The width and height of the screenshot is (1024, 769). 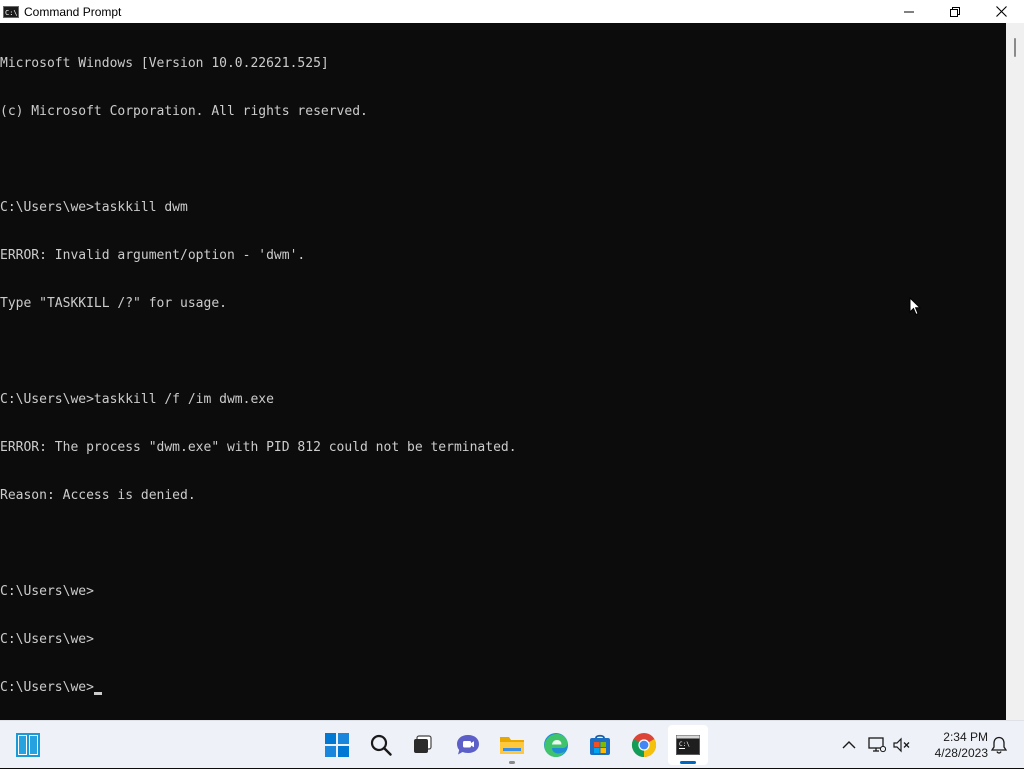 I want to click on search-icon, so click(x=381, y=745).